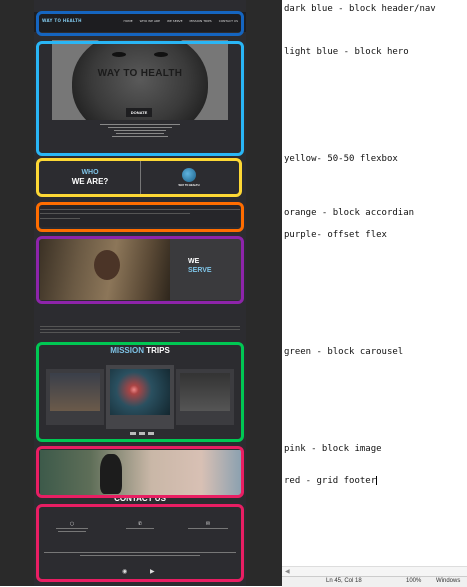 The image size is (467, 587). I want to click on annotation-hero-outline, so click(140, 98).